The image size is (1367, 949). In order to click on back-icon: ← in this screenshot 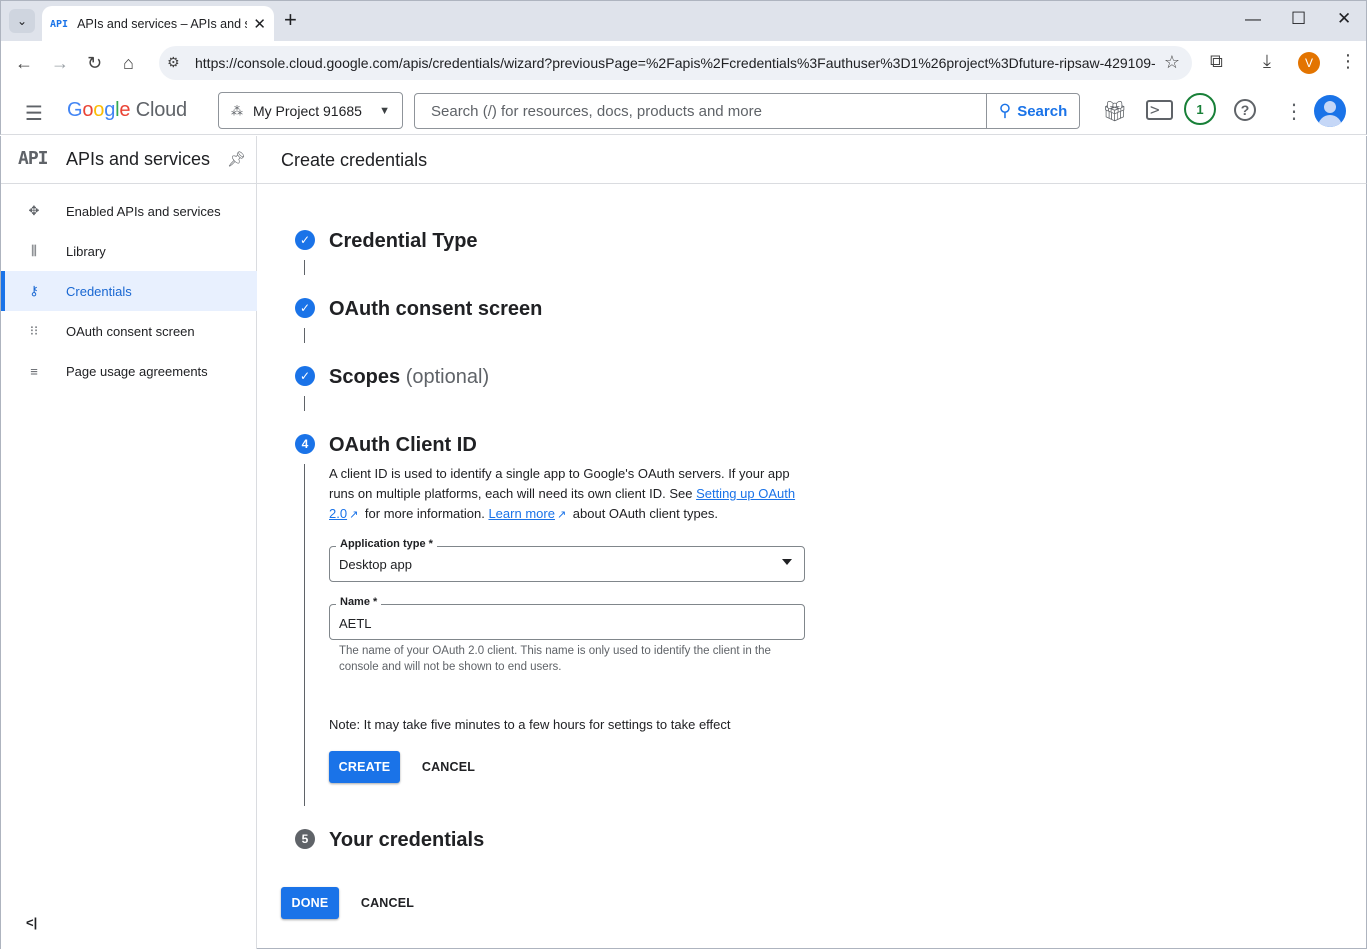, I will do `click(24, 63)`.